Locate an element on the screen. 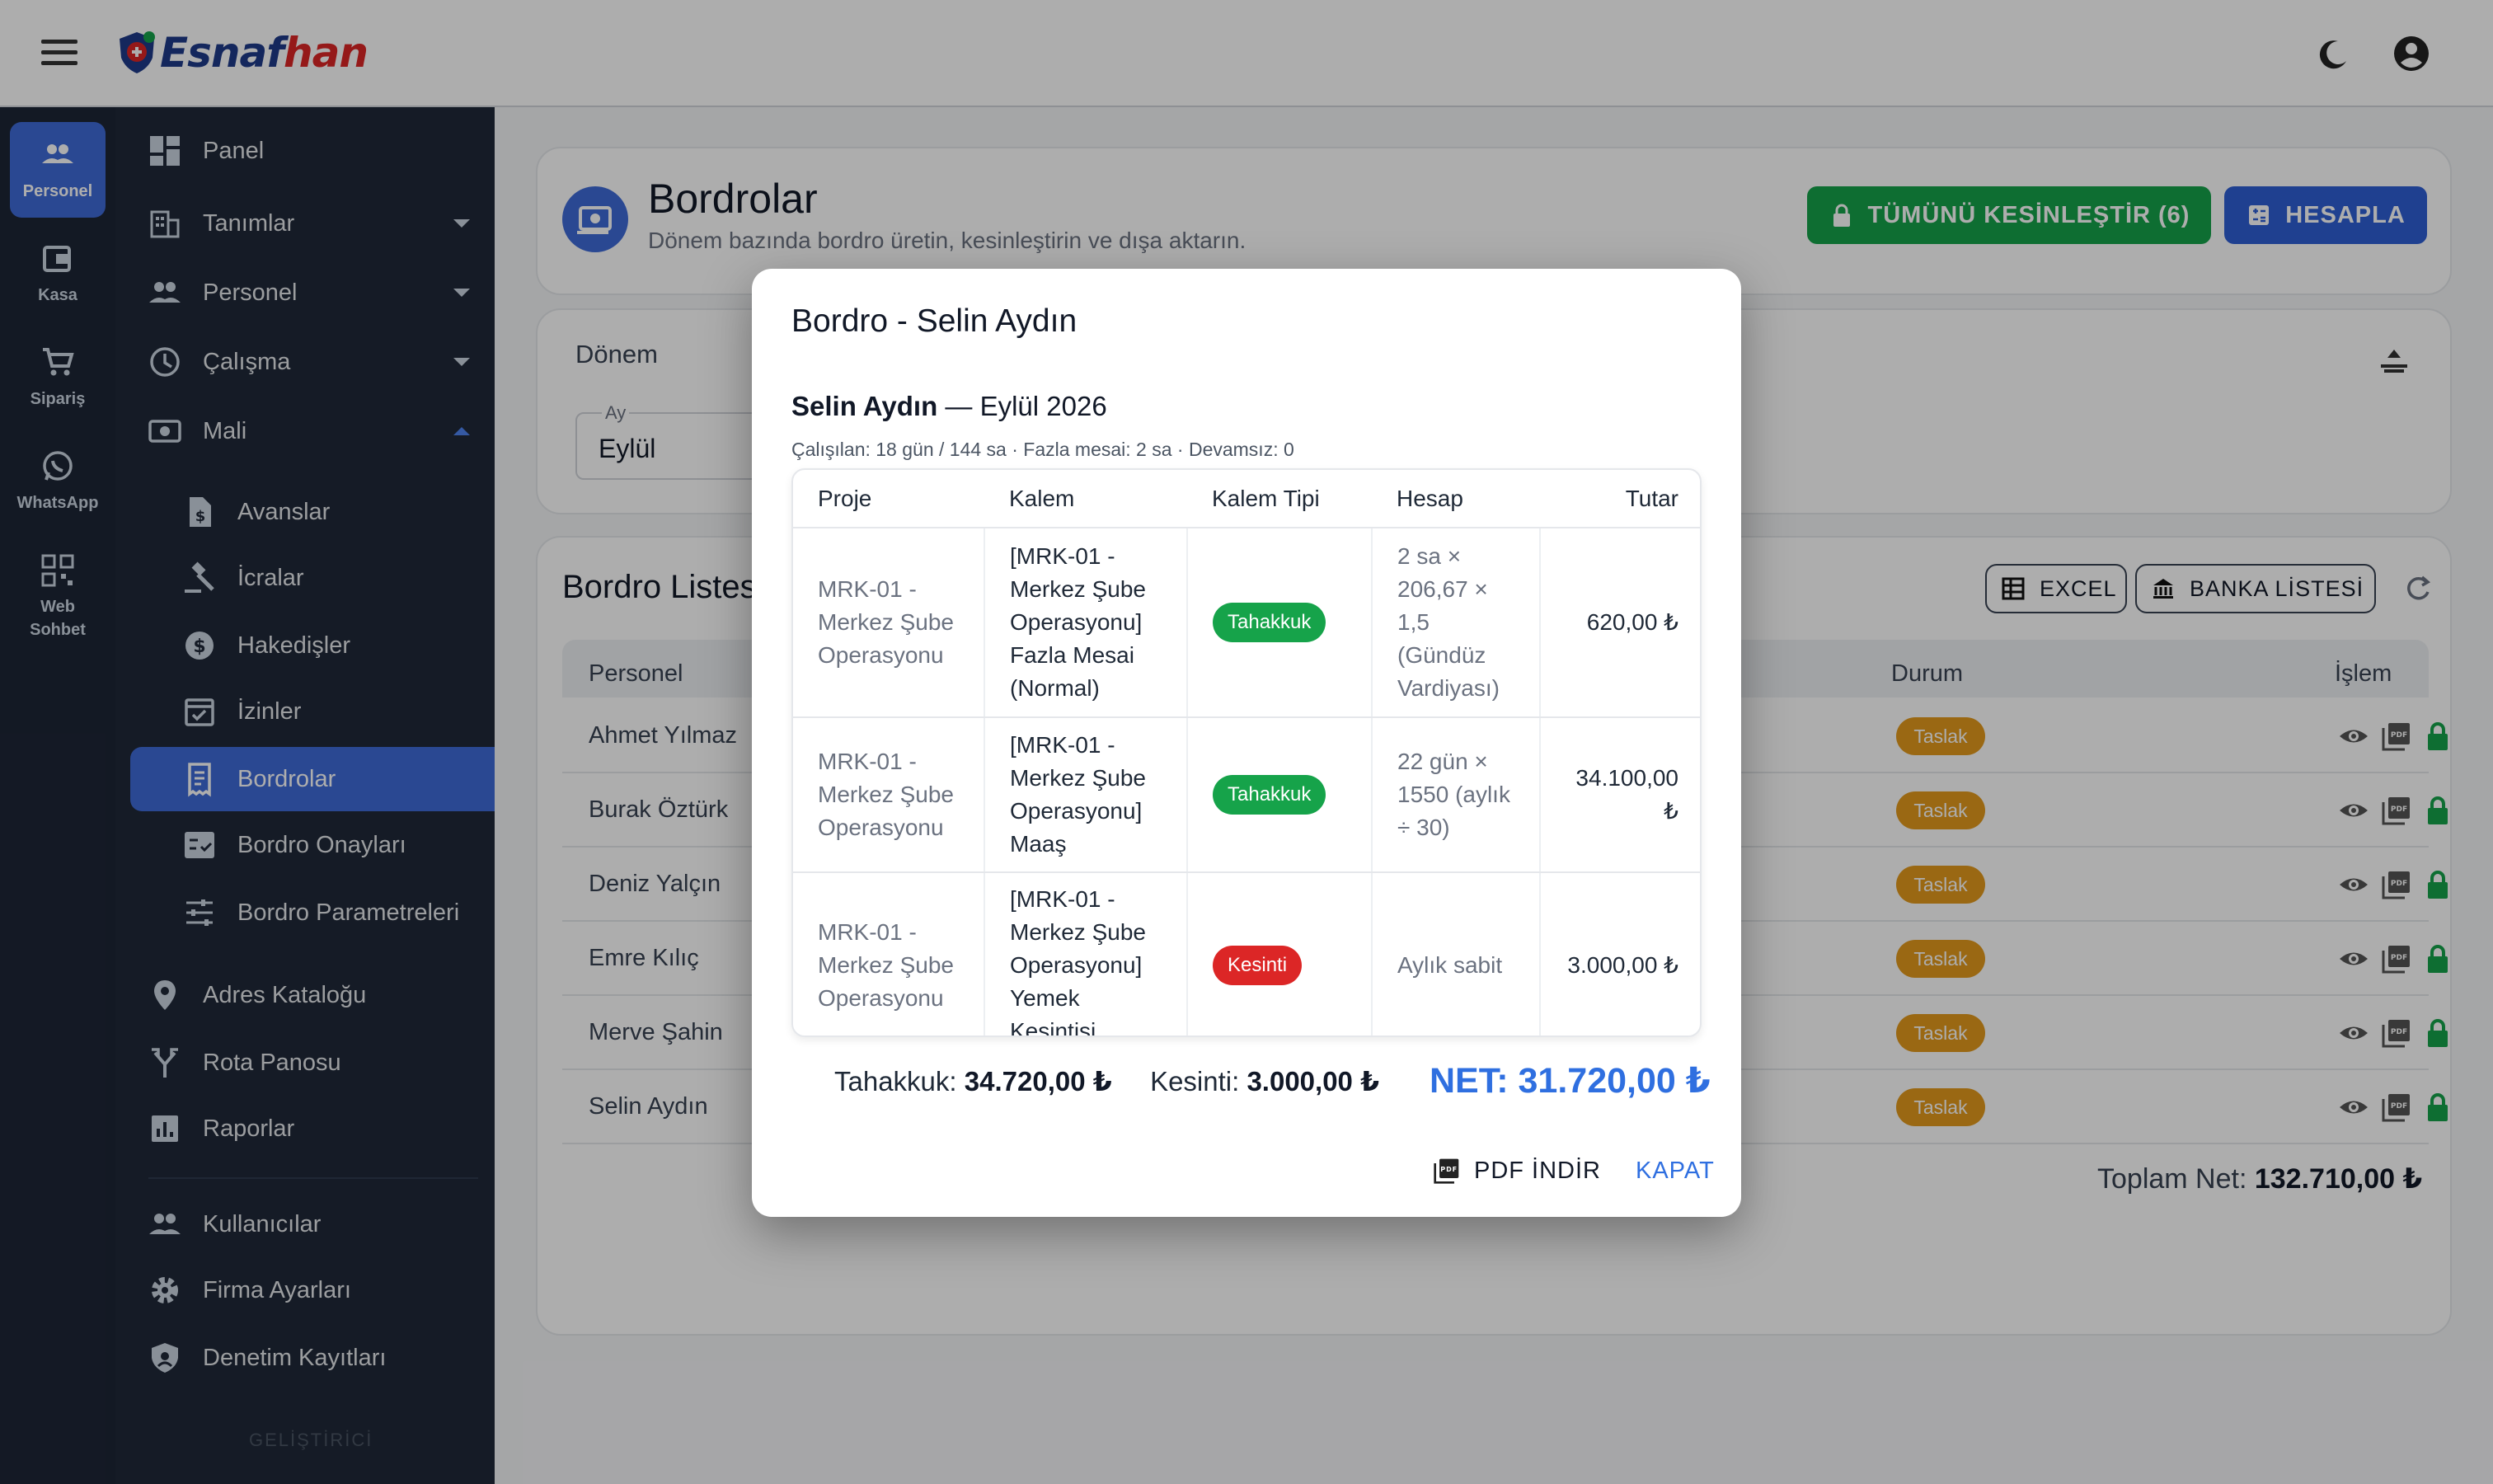 The image size is (2493, 1484). accrual-total-value: 34.720,00 ₺ is located at coordinates (1038, 1081).